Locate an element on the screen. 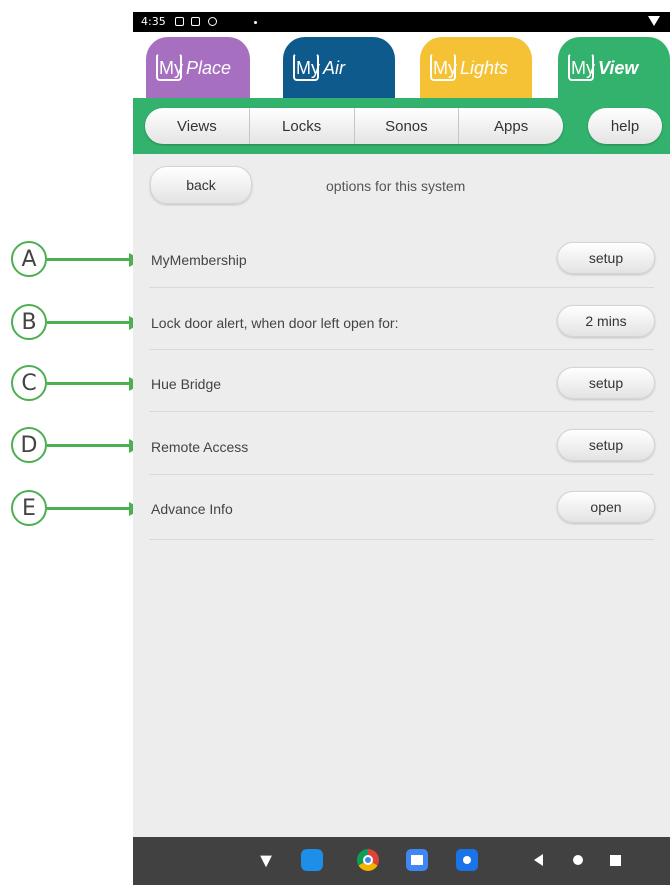 The image size is (670, 885). callout-a-arrow-line is located at coordinates (88, 259).